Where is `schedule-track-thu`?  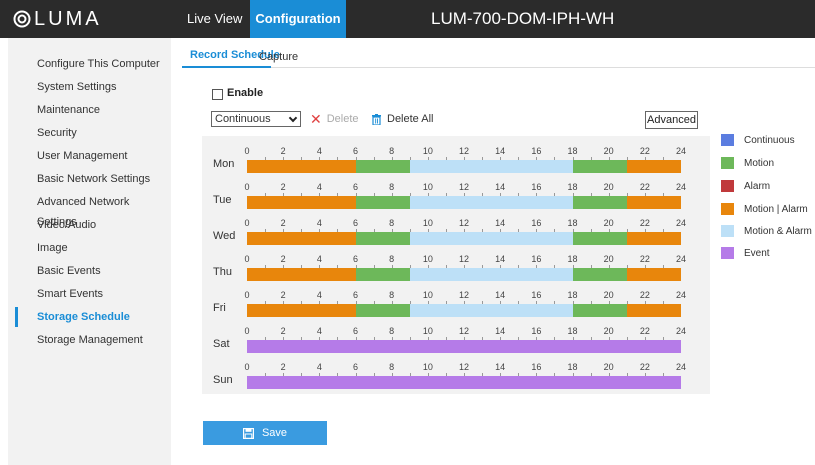
schedule-track-thu is located at coordinates (464, 274).